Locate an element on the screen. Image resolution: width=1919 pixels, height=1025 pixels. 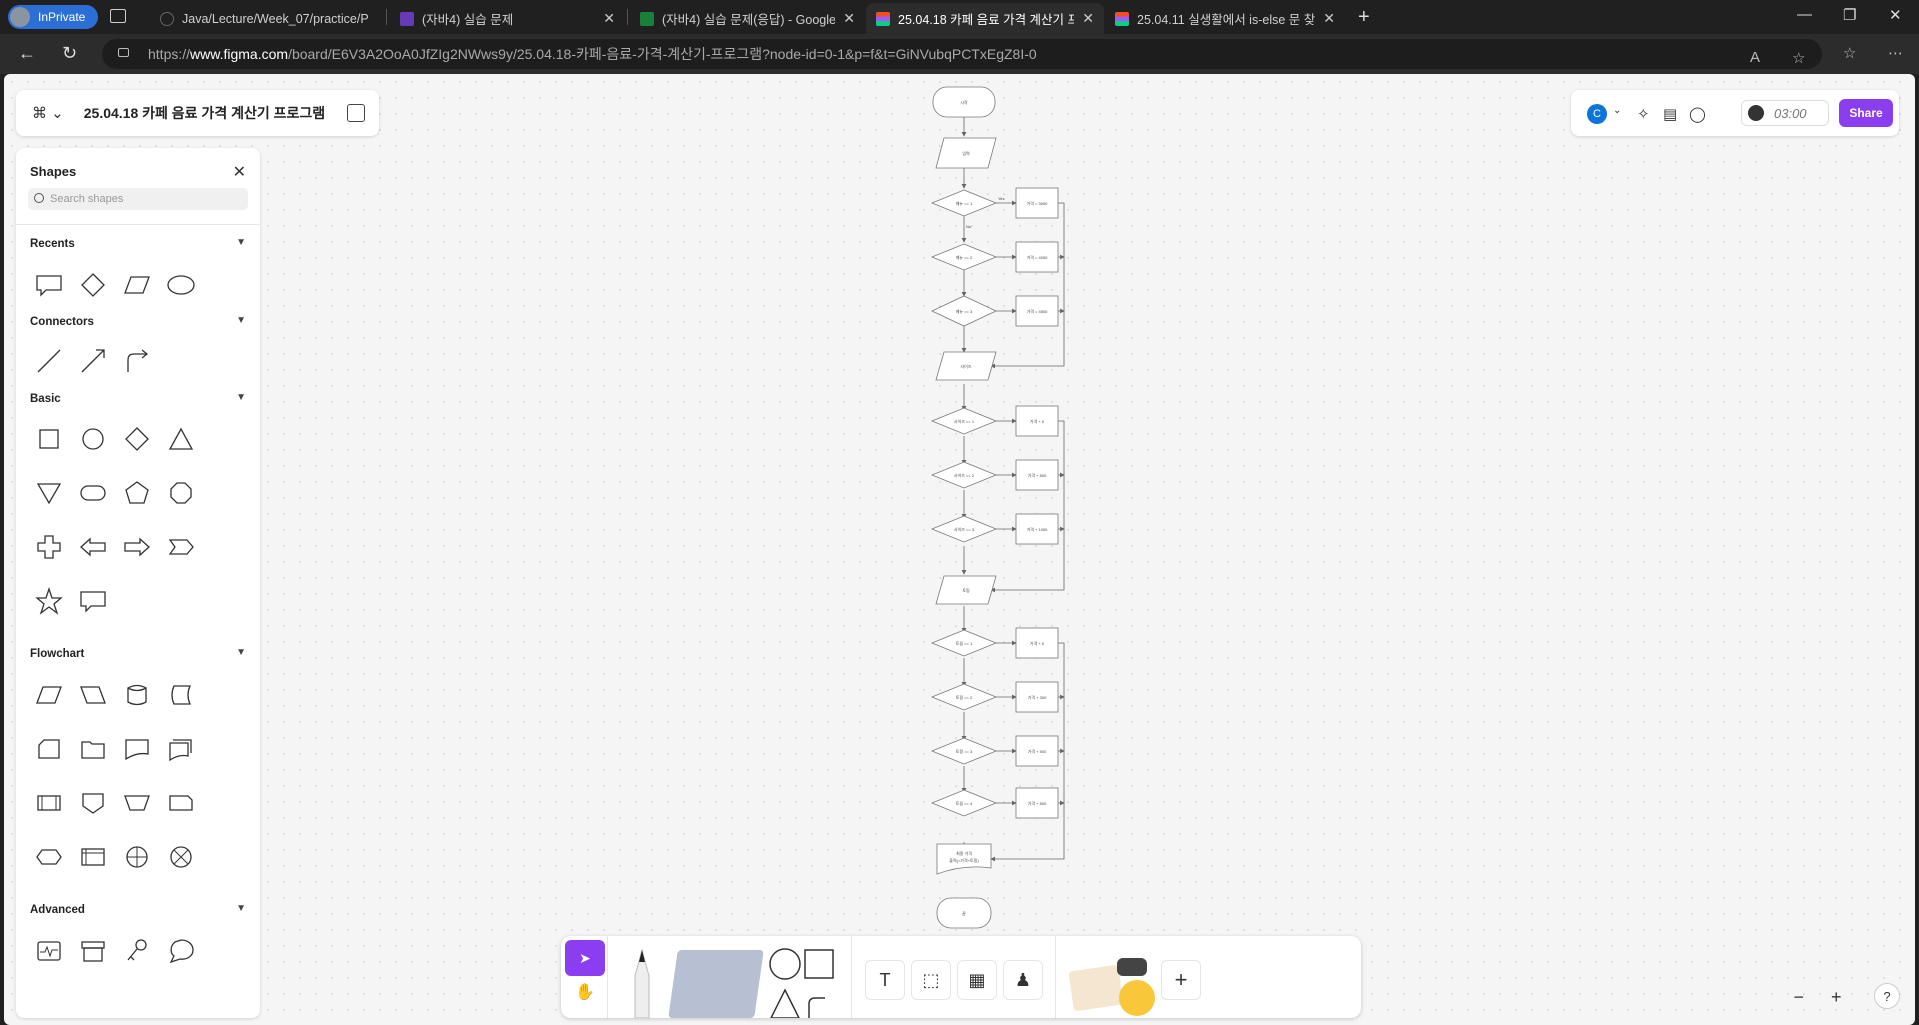
tab-title: 25.04.18 카페 음료 가격 계산기 프 is located at coordinates (986, 20).